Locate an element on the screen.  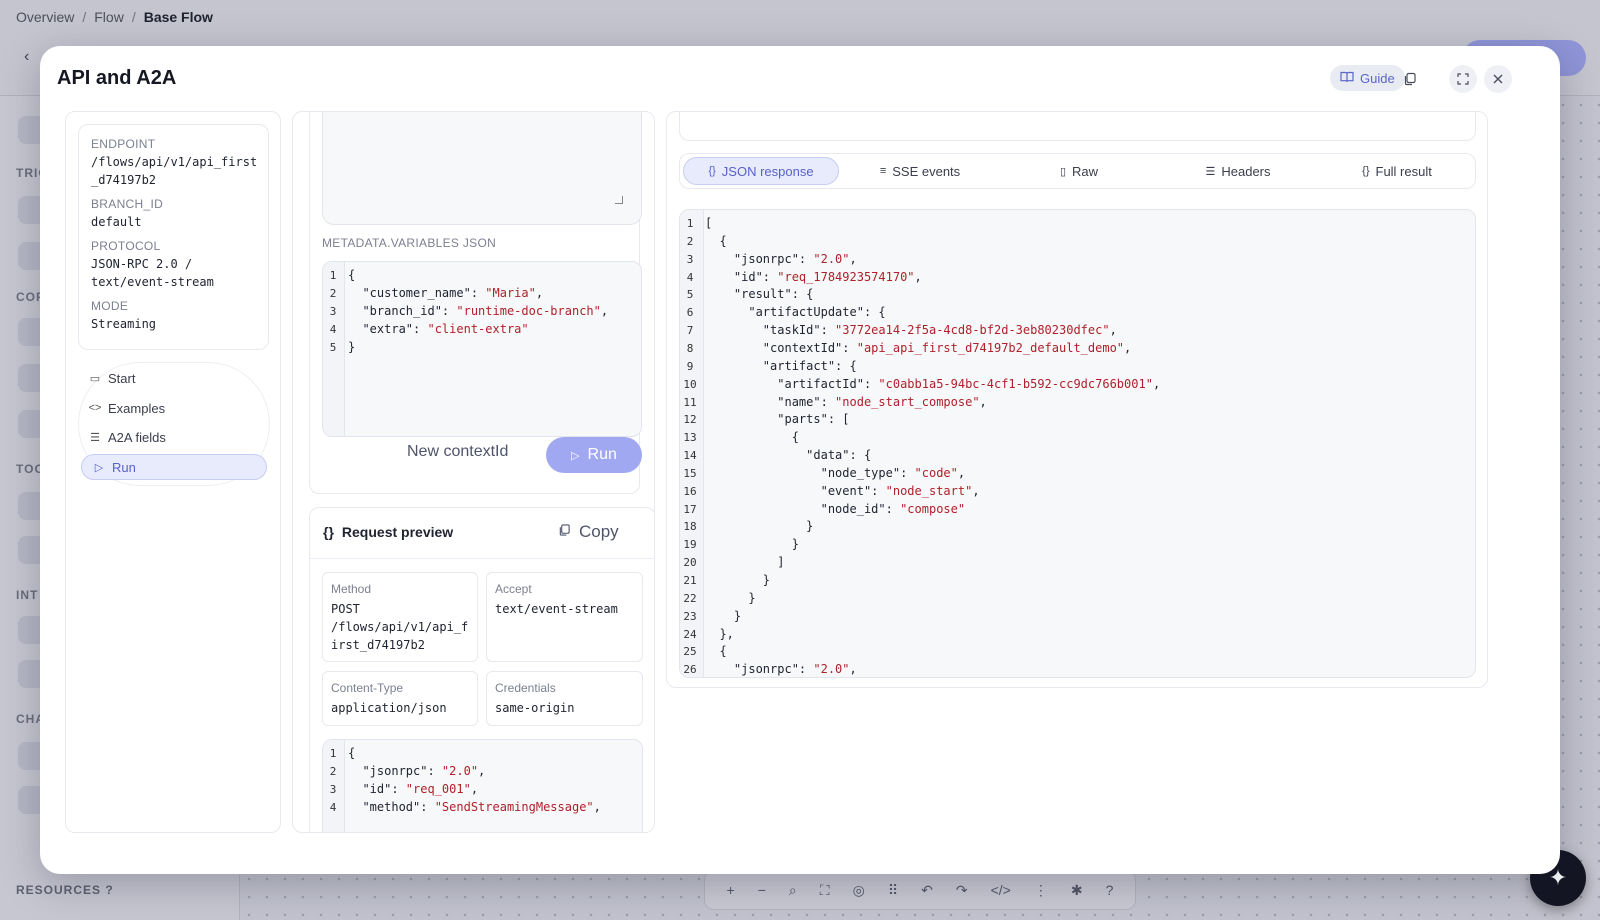
code-line: 5 "result": { is located at coordinates (747, 294).